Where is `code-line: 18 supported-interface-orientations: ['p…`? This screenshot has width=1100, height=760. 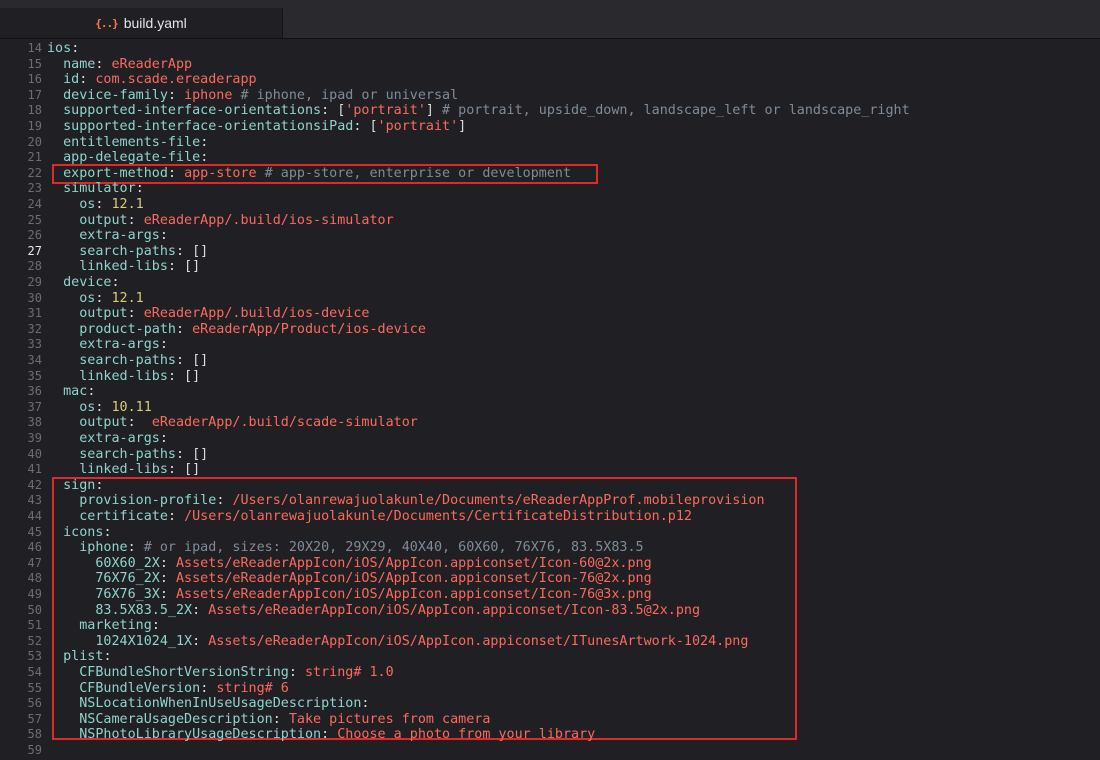
code-line: 18 supported-interface-orientations: ['p… is located at coordinates (550, 111).